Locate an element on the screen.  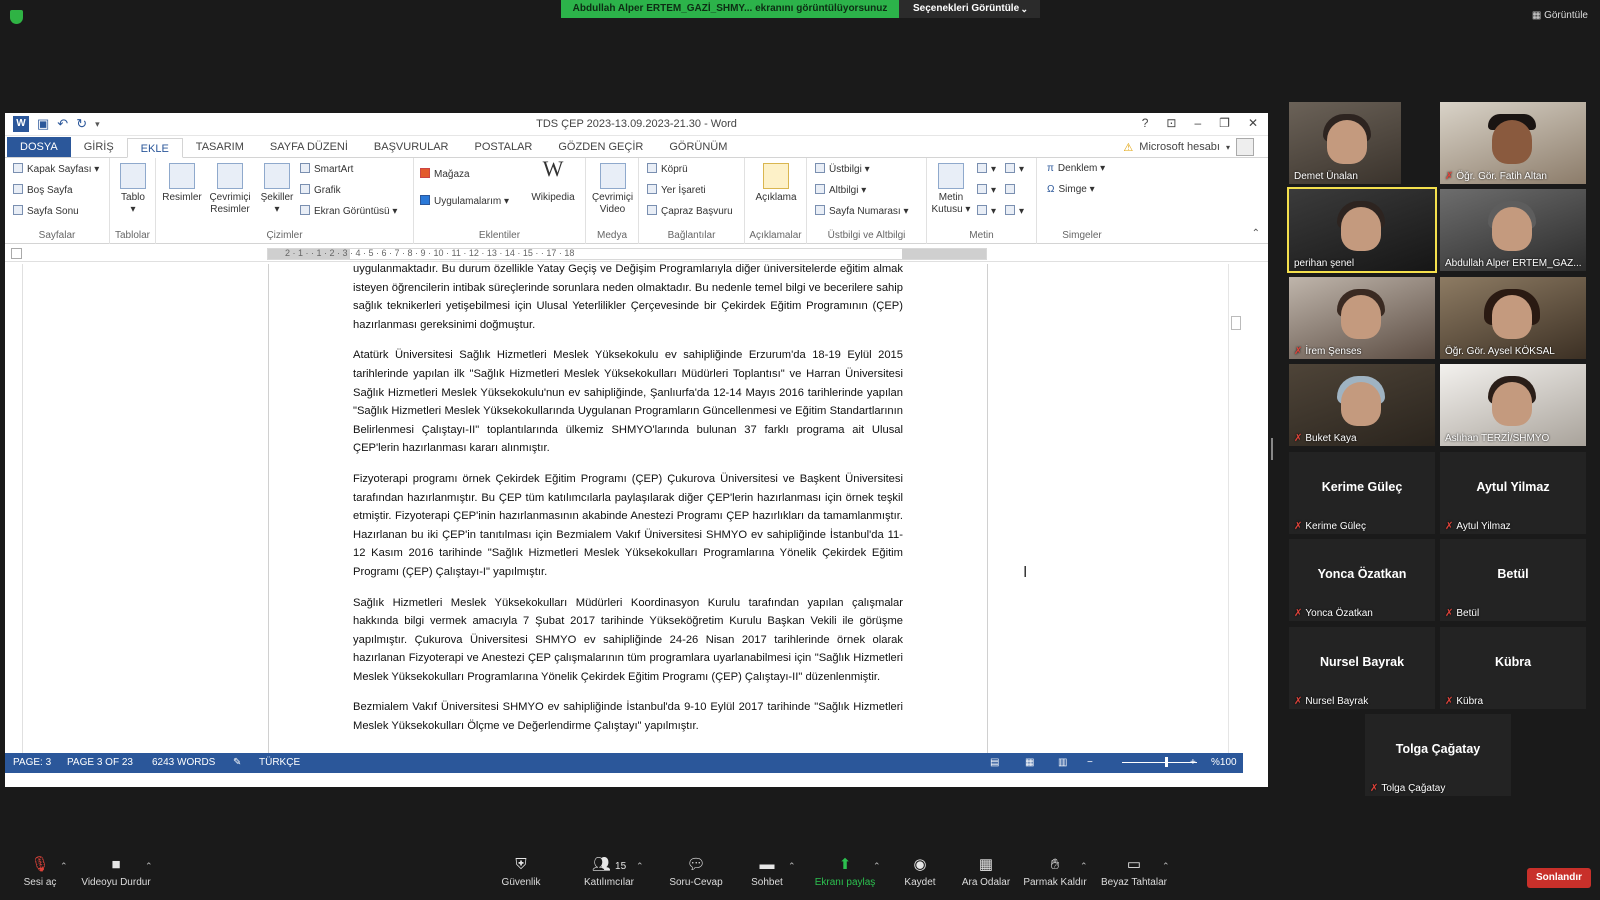
participant-tile: Tolga Çağatay ✗ Tolga Çağatay is located at coordinates (1438, 755).